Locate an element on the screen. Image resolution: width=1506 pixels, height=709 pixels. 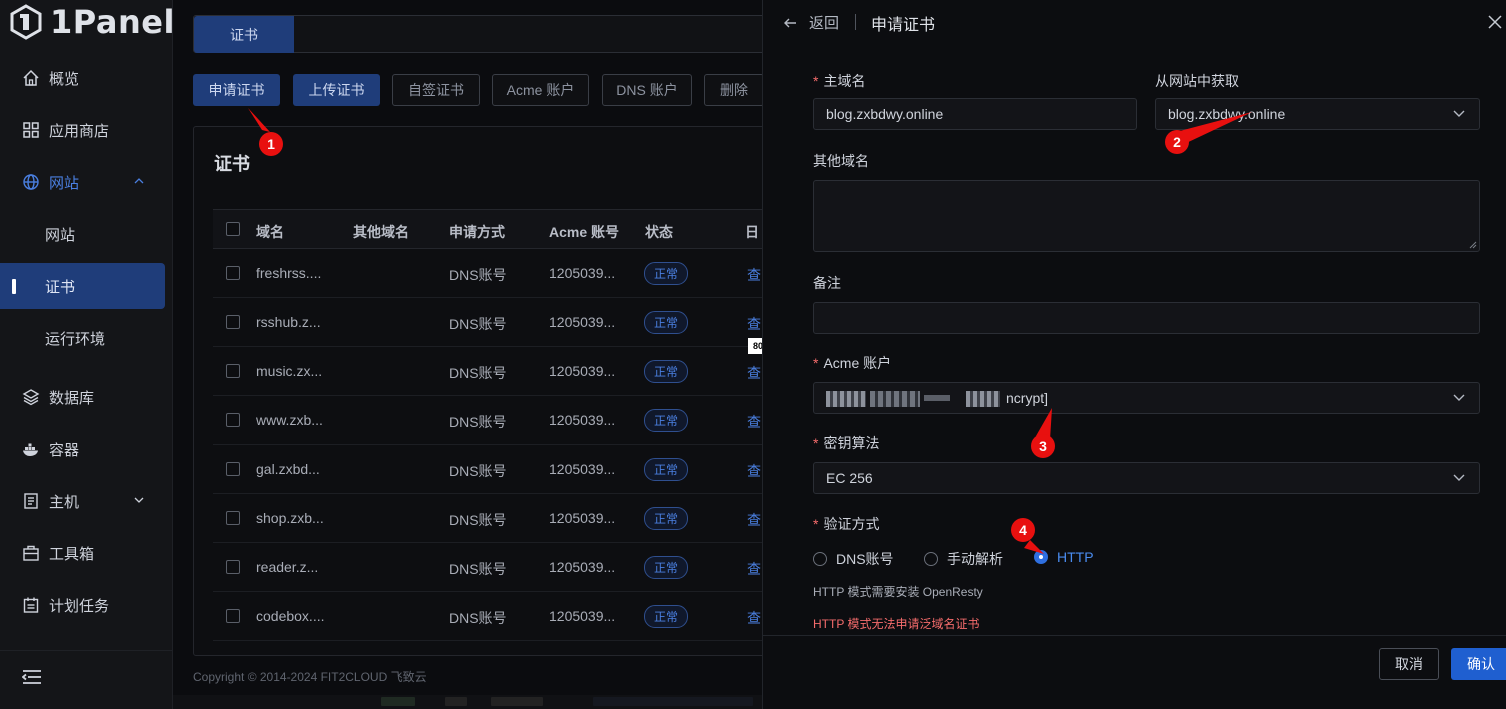
remark-label: 备注 is located at coordinates (827, 283).